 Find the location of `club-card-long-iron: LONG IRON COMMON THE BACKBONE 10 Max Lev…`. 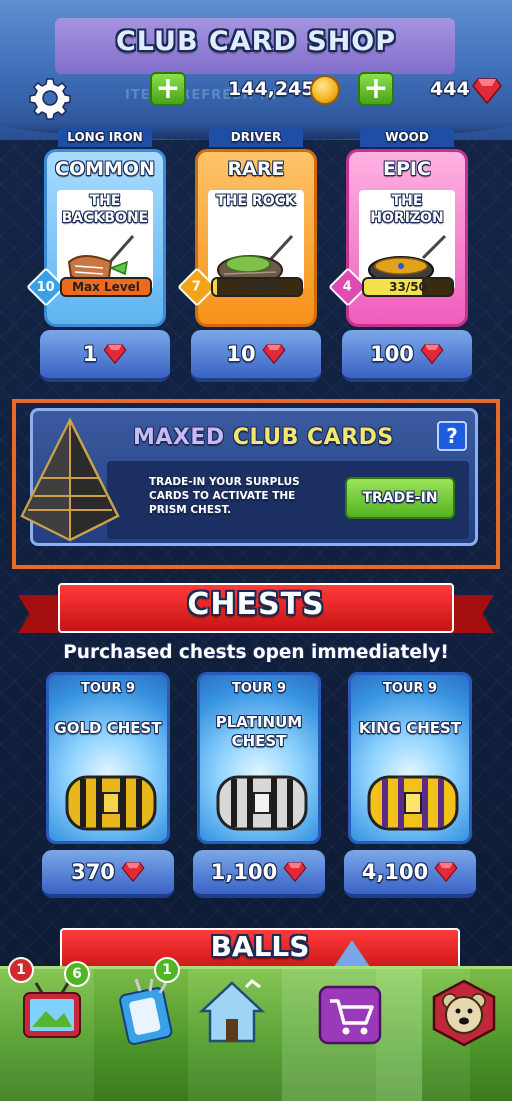

club-card-long-iron: LONG IRON COMMON THE BACKBONE 10 Max Lev… is located at coordinates (98, 257).